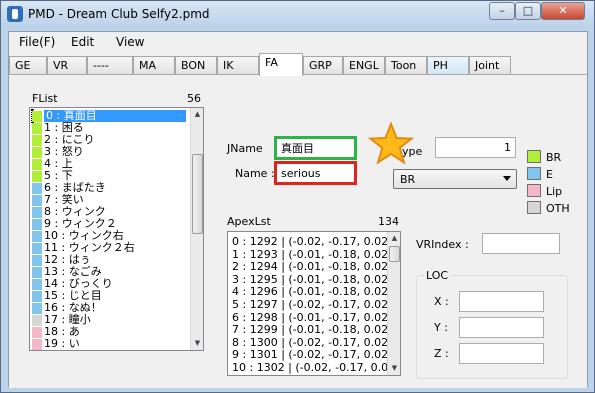  What do you see at coordinates (441, 327) in the screenshot?
I see `loc-y-label: Y :` at bounding box center [441, 327].